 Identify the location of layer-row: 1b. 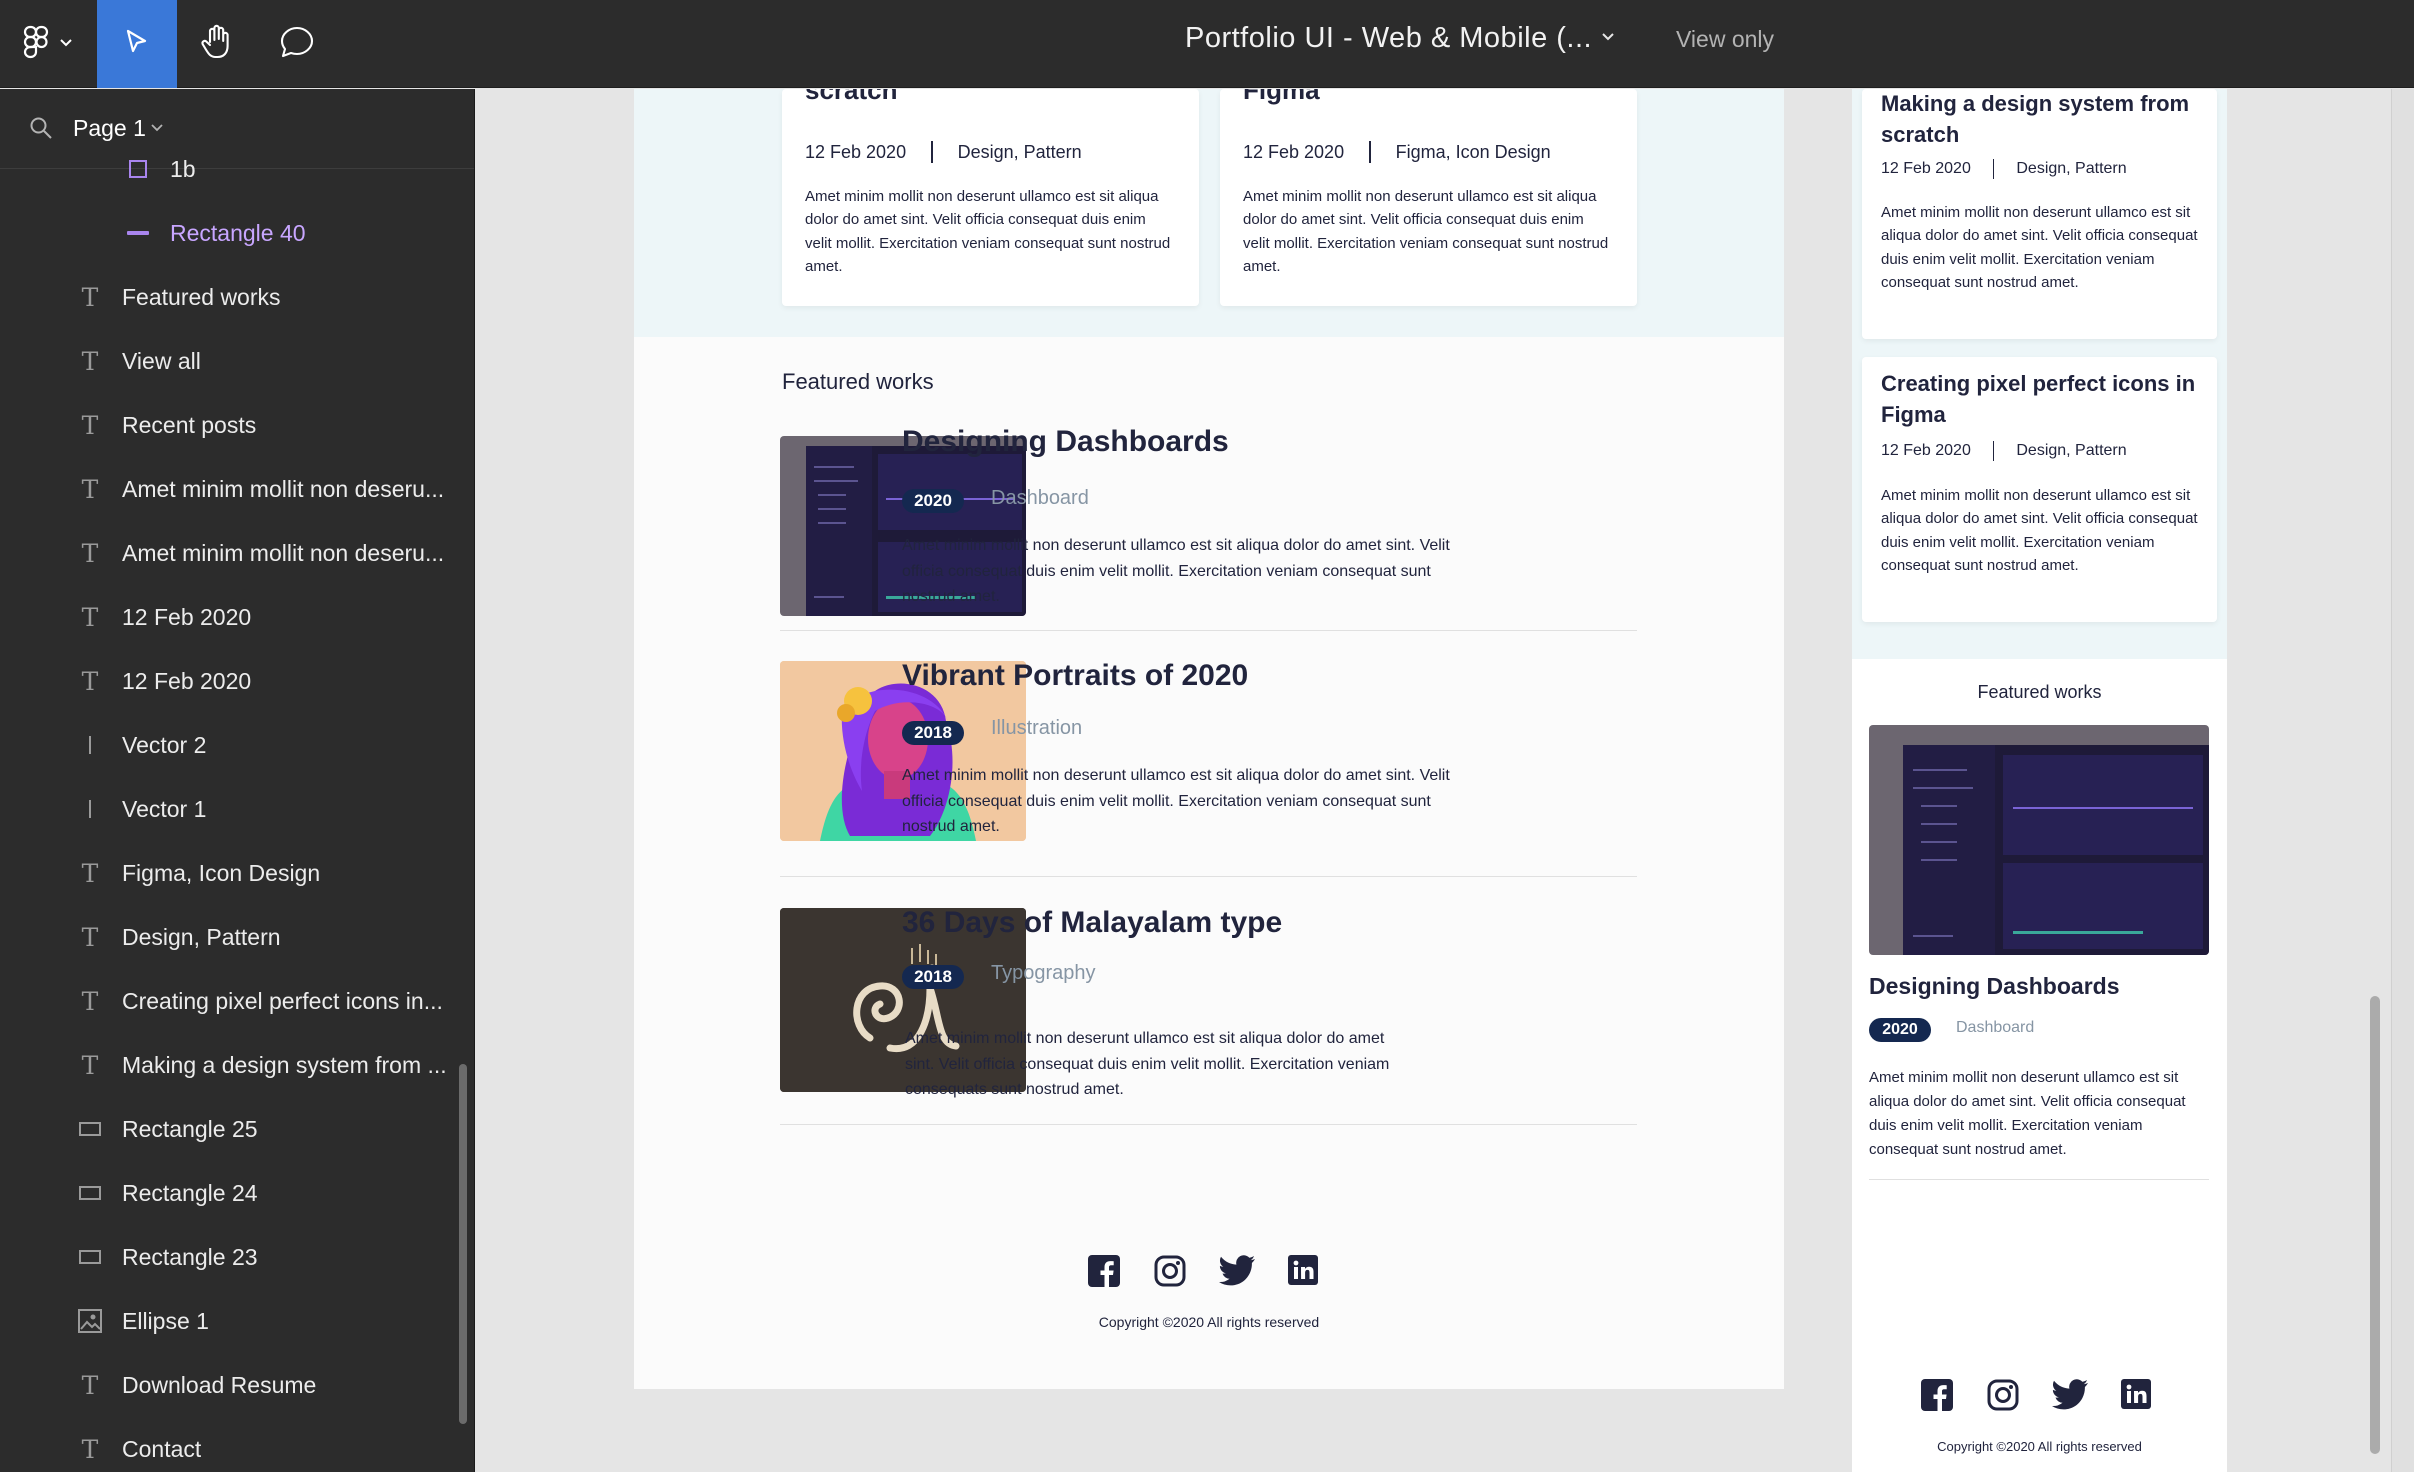
(230, 169).